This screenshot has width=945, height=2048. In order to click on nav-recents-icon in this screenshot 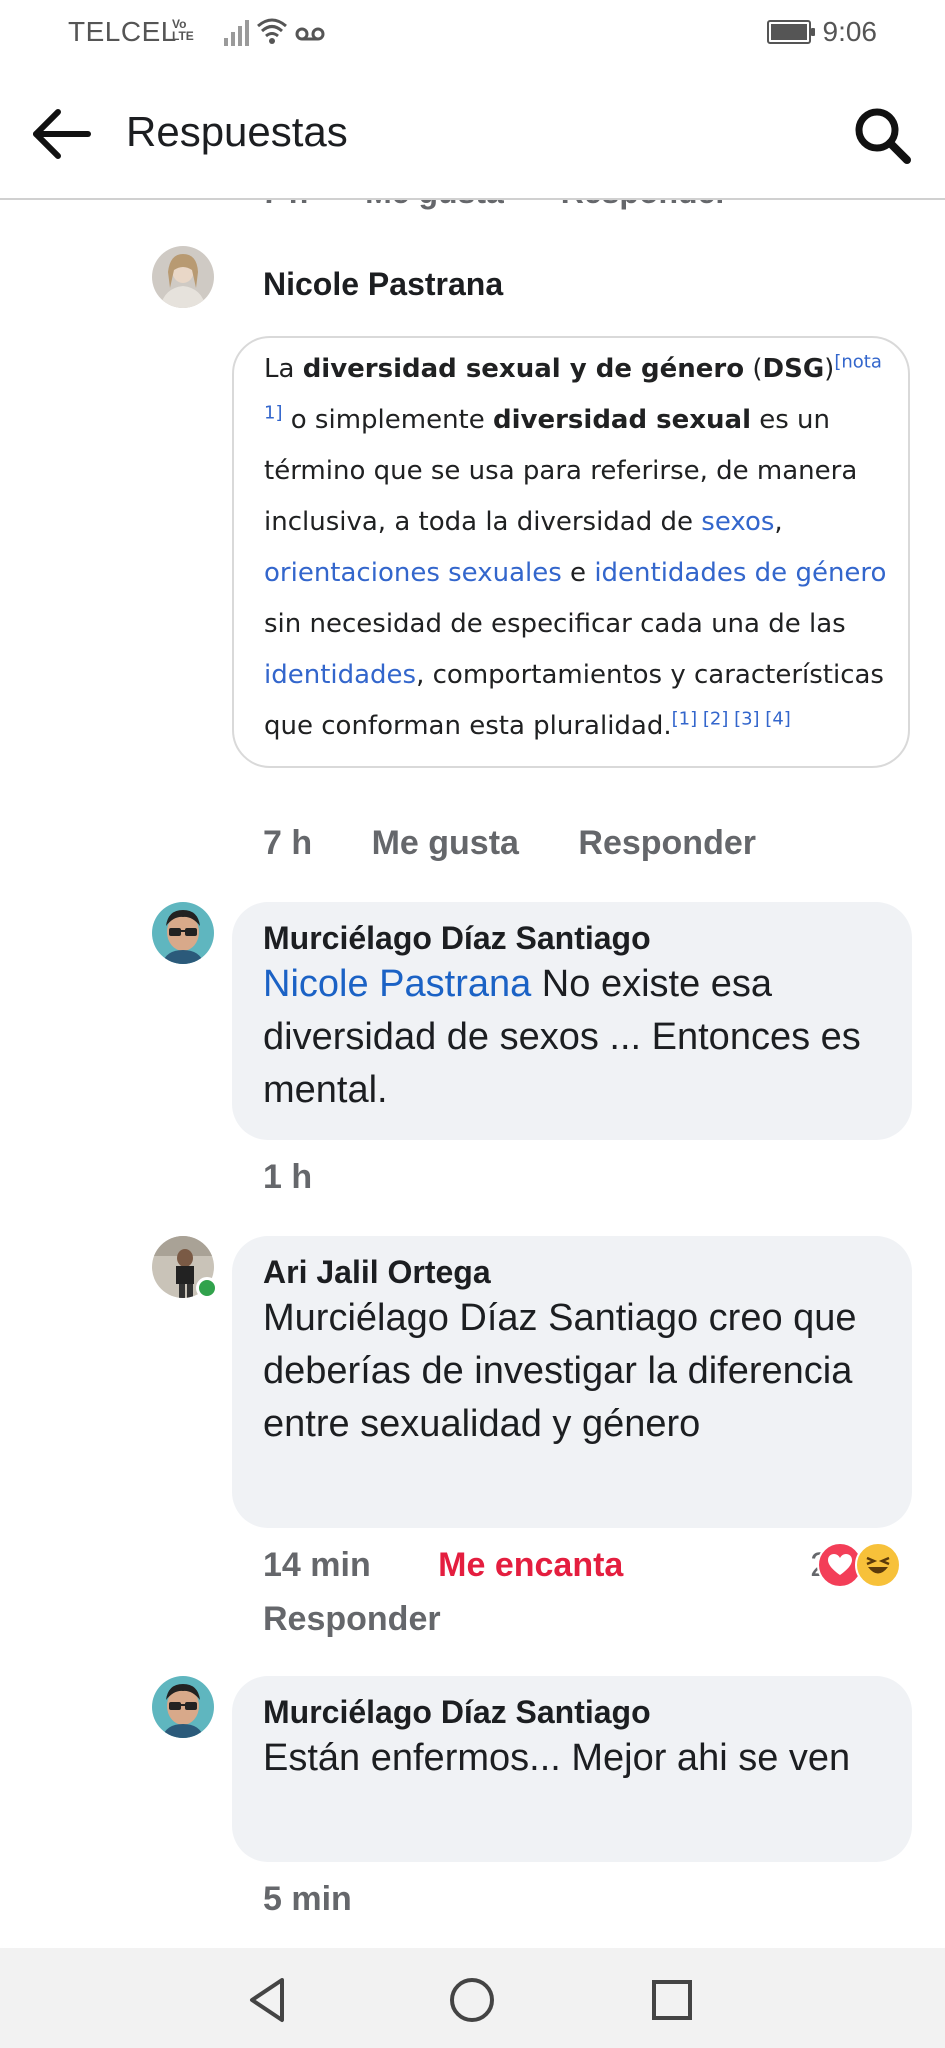, I will do `click(672, 2000)`.